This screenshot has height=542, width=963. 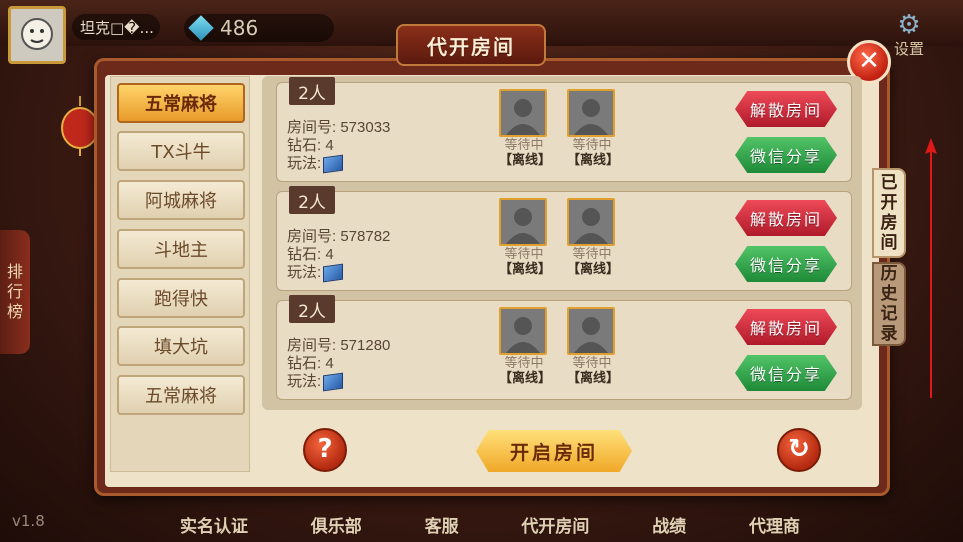 I want to click on settings-button: ⚙ 设置, so click(x=909, y=34).